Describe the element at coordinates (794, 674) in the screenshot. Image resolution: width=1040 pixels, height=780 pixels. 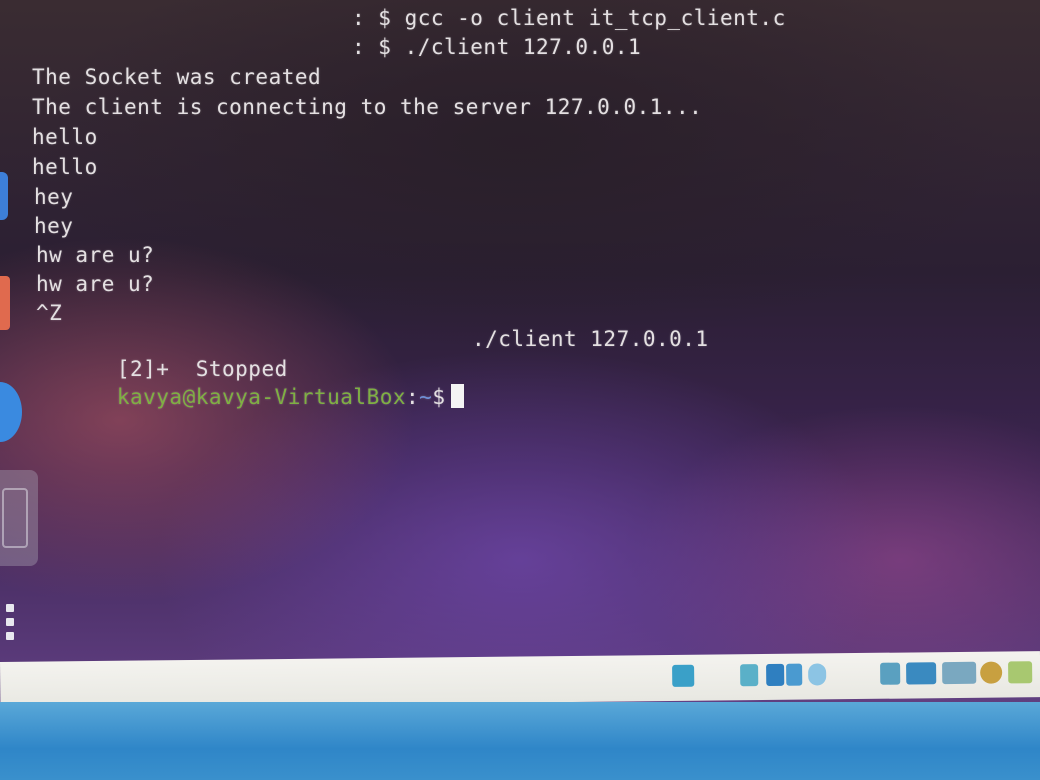
I see `usb-icon` at that location.